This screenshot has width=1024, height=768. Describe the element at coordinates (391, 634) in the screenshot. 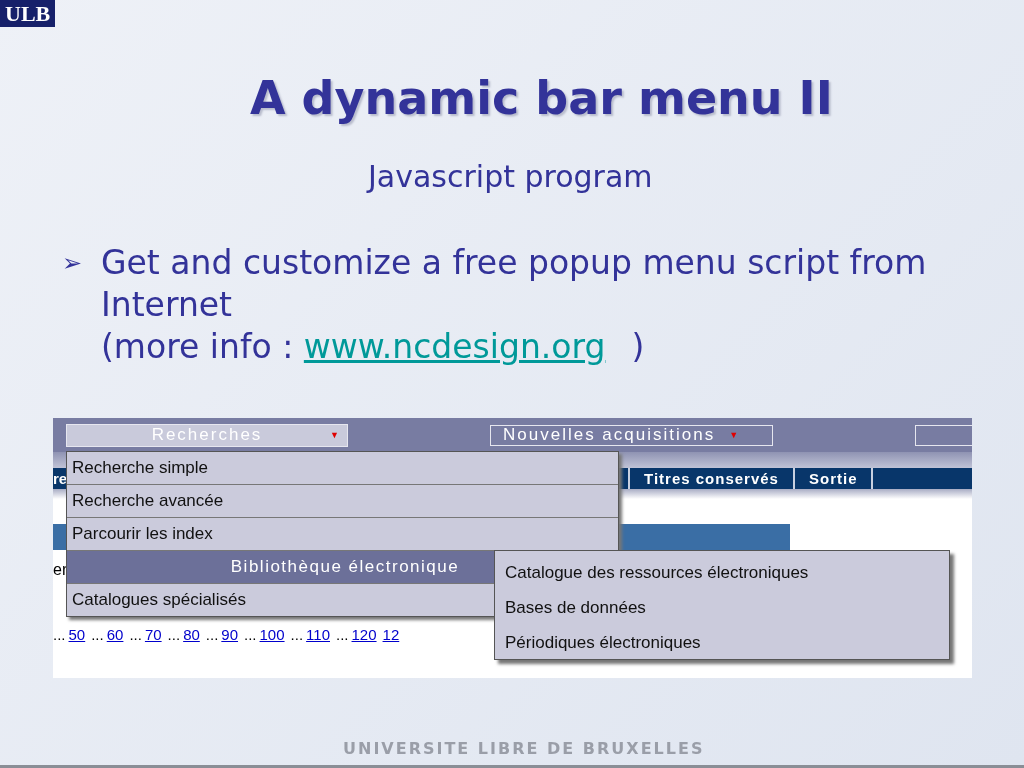

I see `page-link: 12` at that location.